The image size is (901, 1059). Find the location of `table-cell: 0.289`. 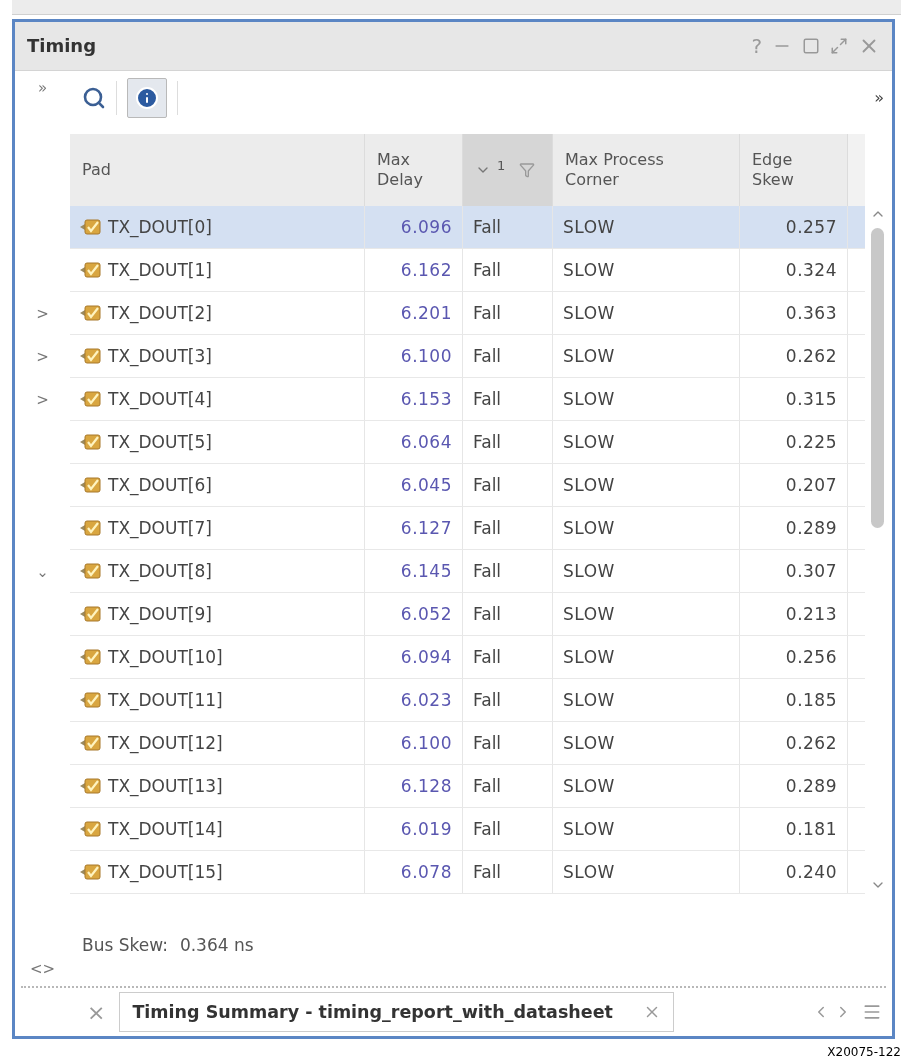

table-cell: 0.289 is located at coordinates (794, 528).